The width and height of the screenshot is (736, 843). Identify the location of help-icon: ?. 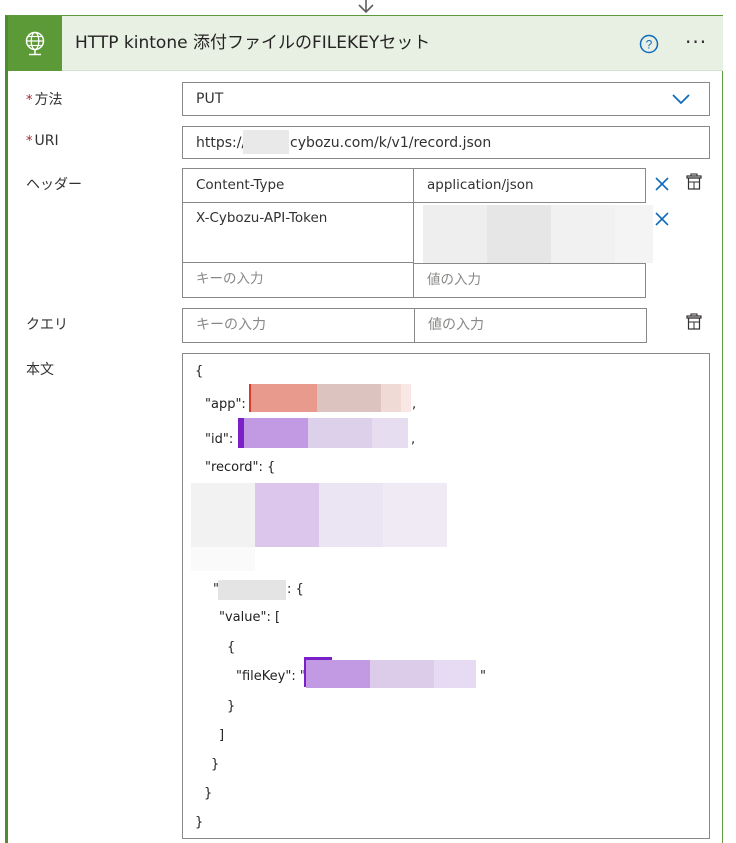
(649, 44).